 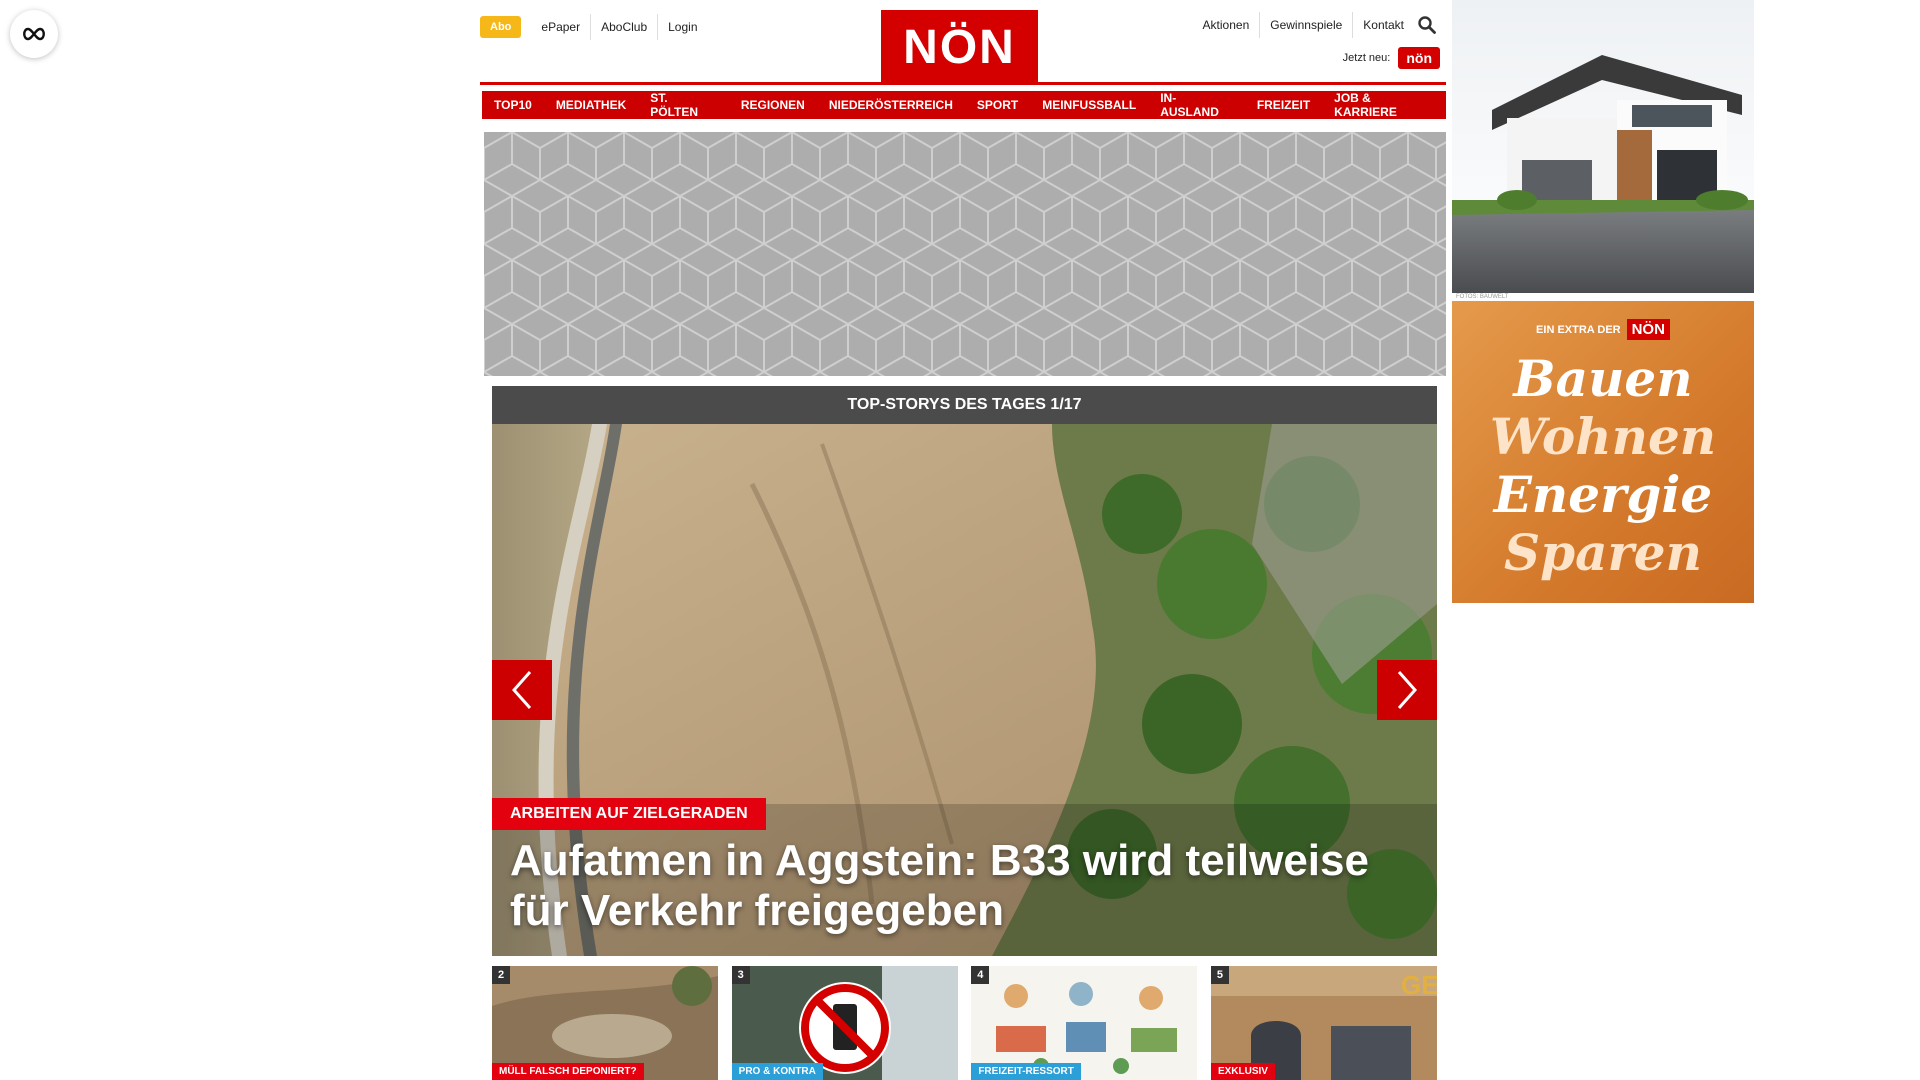 I want to click on nav-freizeit: FREIZEIT, so click(x=1283, y=105).